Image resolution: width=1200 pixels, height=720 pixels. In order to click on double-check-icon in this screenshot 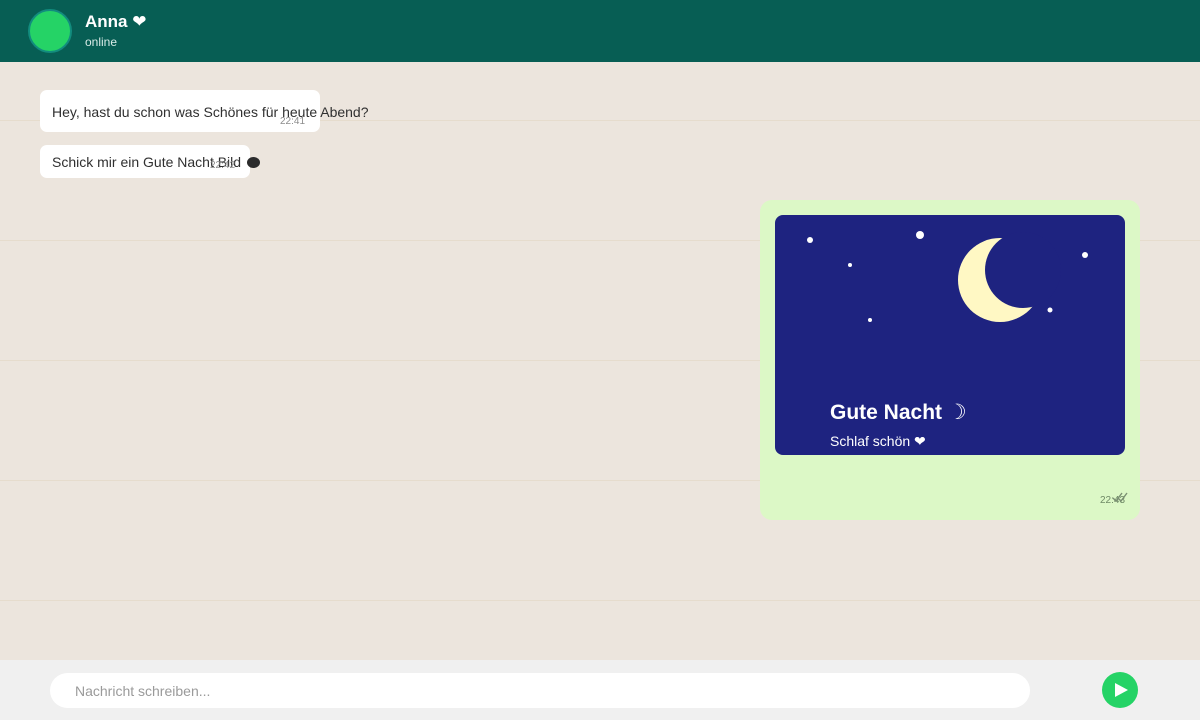, I will do `click(1120, 497)`.